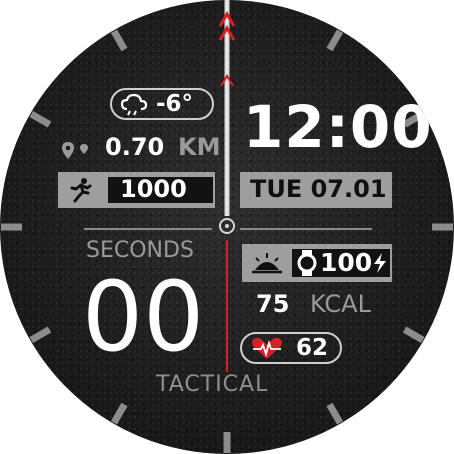 The image size is (454, 454). What do you see at coordinates (140, 250) in the screenshot?
I see `seconds-label: SECONDS` at bounding box center [140, 250].